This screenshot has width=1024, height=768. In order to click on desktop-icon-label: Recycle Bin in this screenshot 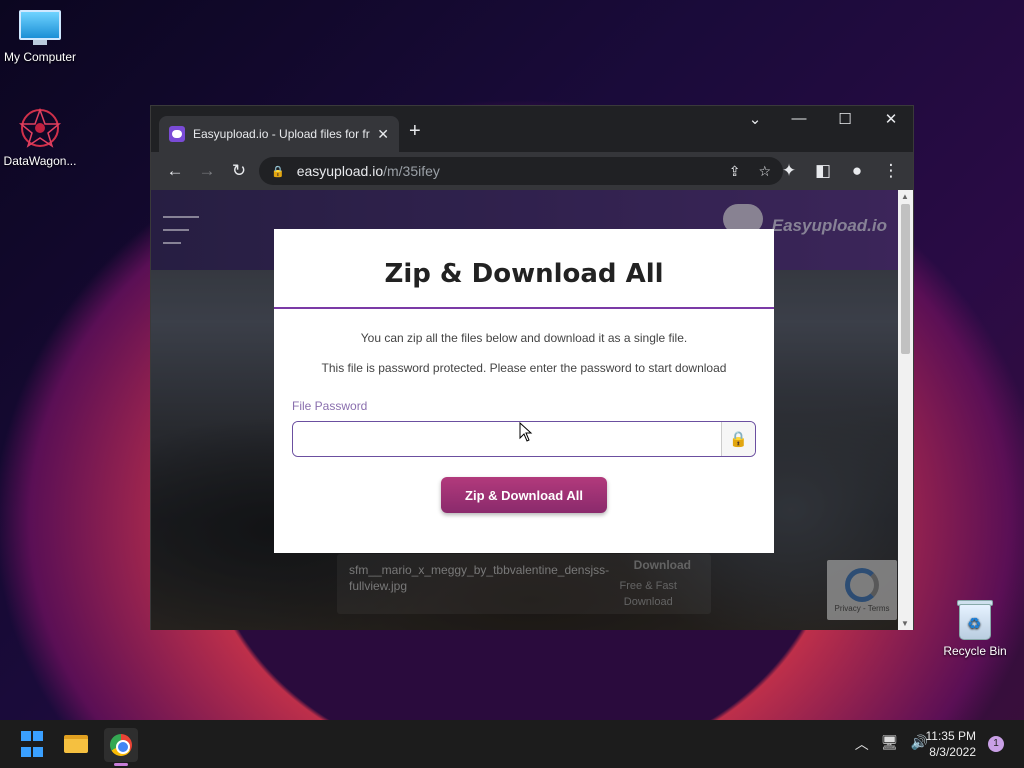, I will do `click(975, 651)`.